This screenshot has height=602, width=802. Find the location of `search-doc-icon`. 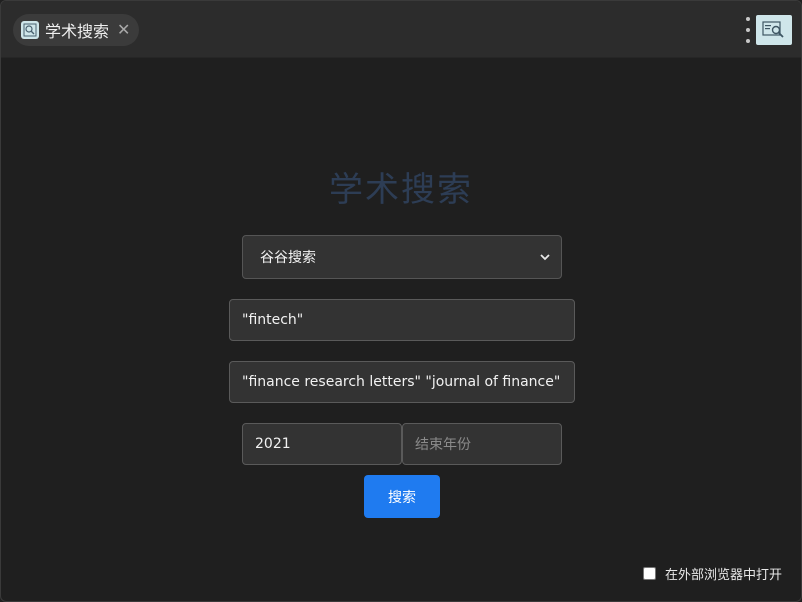

search-doc-icon is located at coordinates (30, 30).